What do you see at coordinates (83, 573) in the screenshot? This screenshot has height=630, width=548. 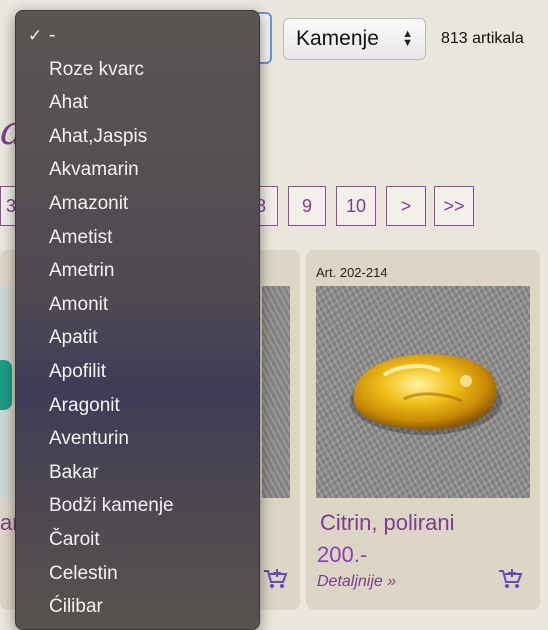 I see `option-label: Celestin` at bounding box center [83, 573].